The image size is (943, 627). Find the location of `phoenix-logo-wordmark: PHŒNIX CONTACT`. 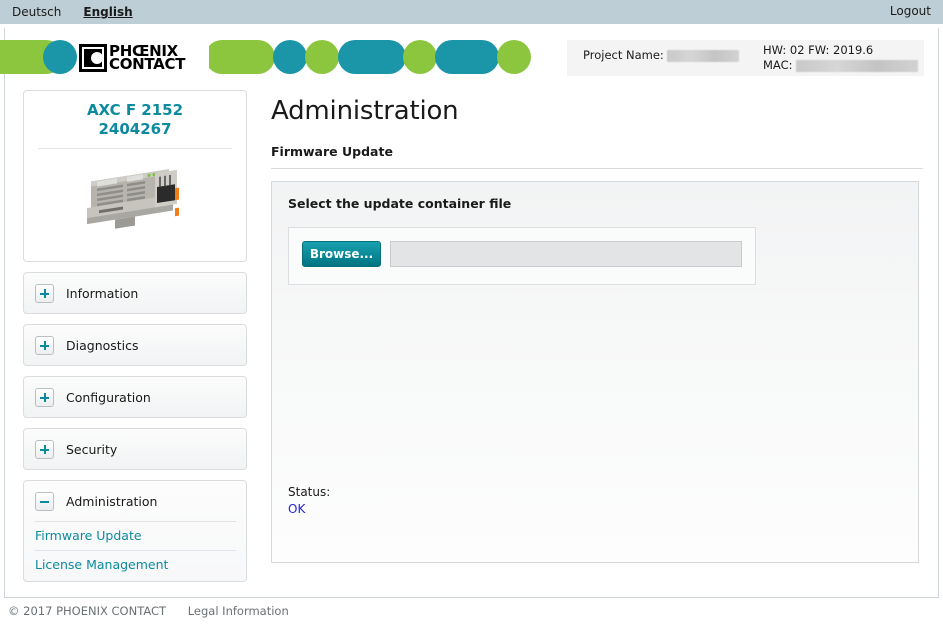

phoenix-logo-wordmark: PHŒNIX CONTACT is located at coordinates (147, 58).